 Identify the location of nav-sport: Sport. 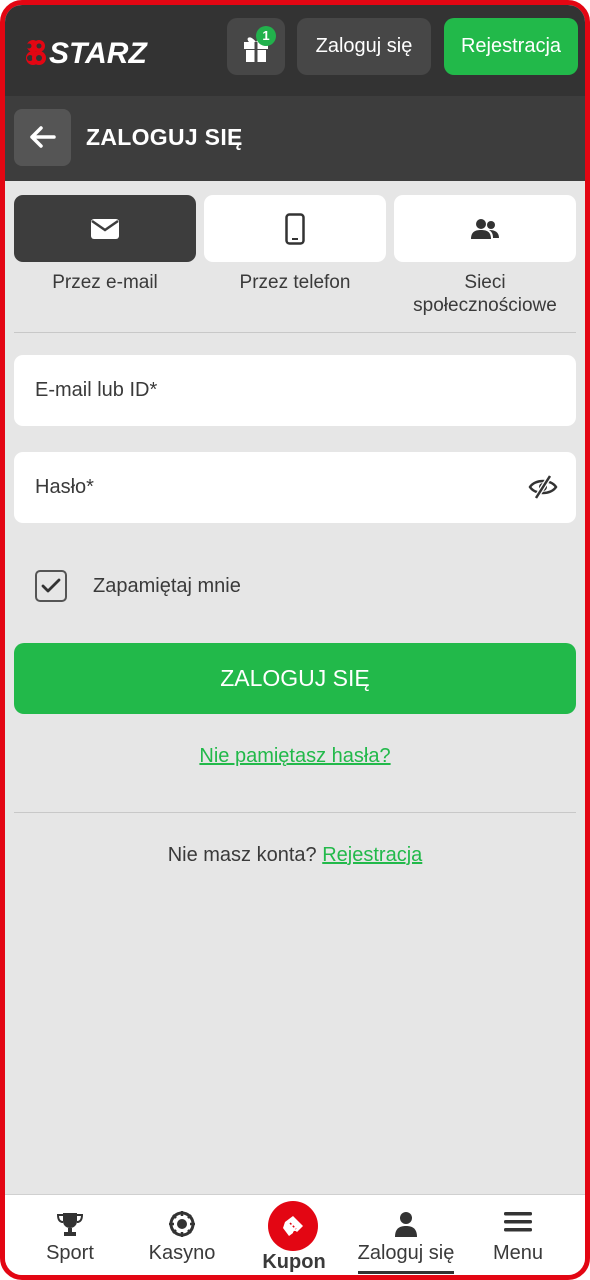
(70, 1235).